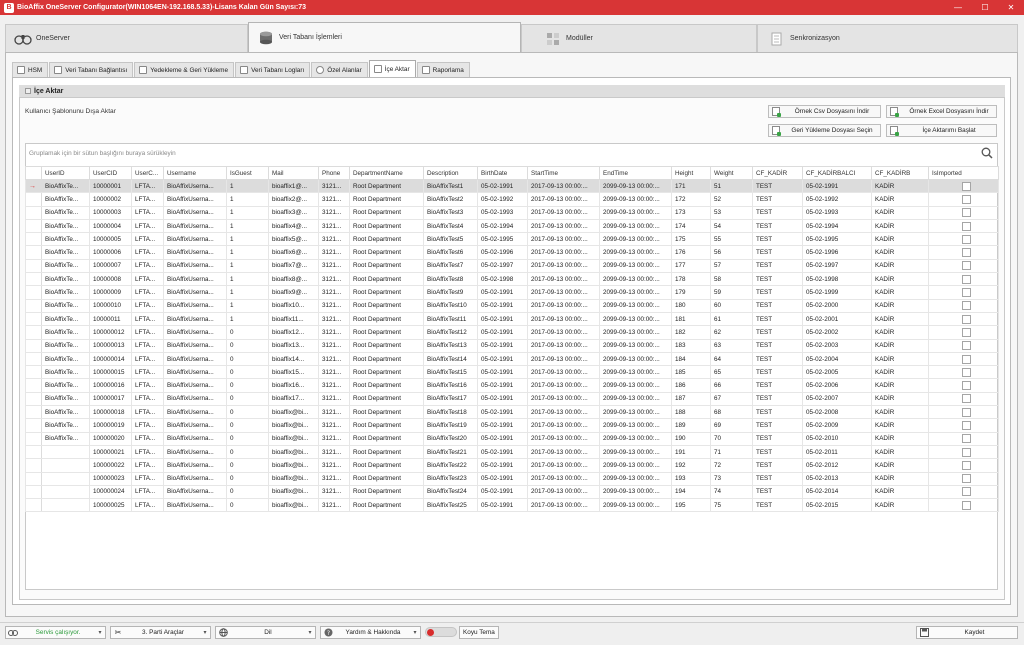 The image size is (1024, 645). Describe the element at coordinates (110, 319) in the screenshot. I see `table-cell: 10000011` at that location.